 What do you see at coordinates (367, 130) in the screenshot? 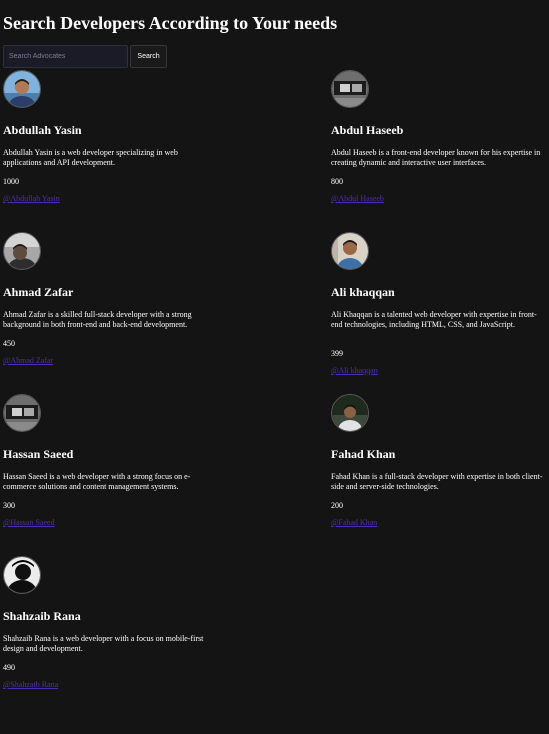
I see `developer-name: Abdul Haseeb` at bounding box center [367, 130].